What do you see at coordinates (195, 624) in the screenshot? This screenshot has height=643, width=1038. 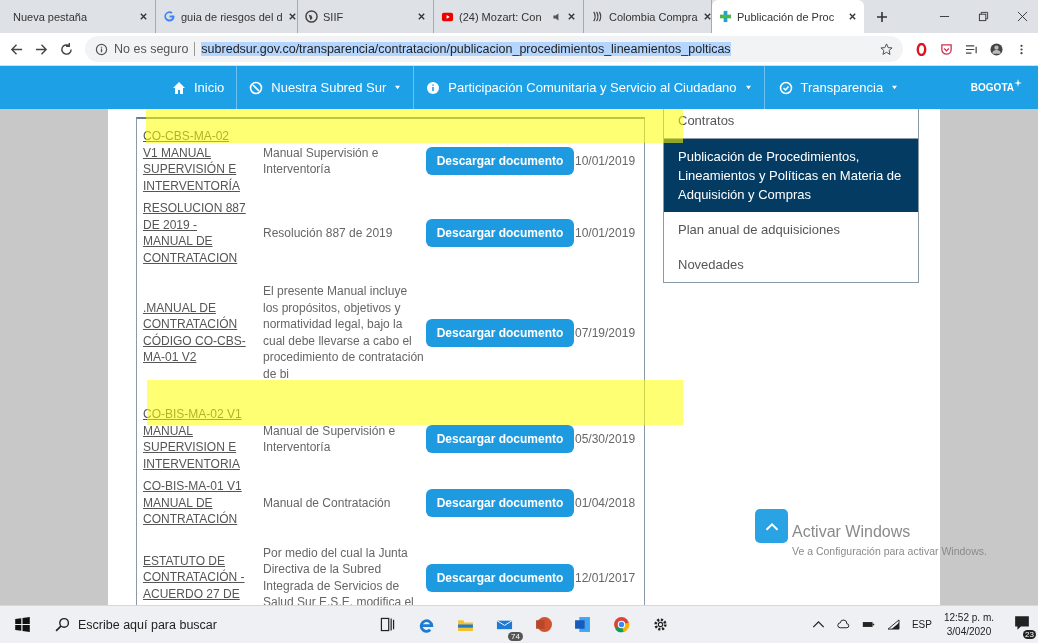 I see `taskbar-search-field: Escribe aquí para buscar` at bounding box center [195, 624].